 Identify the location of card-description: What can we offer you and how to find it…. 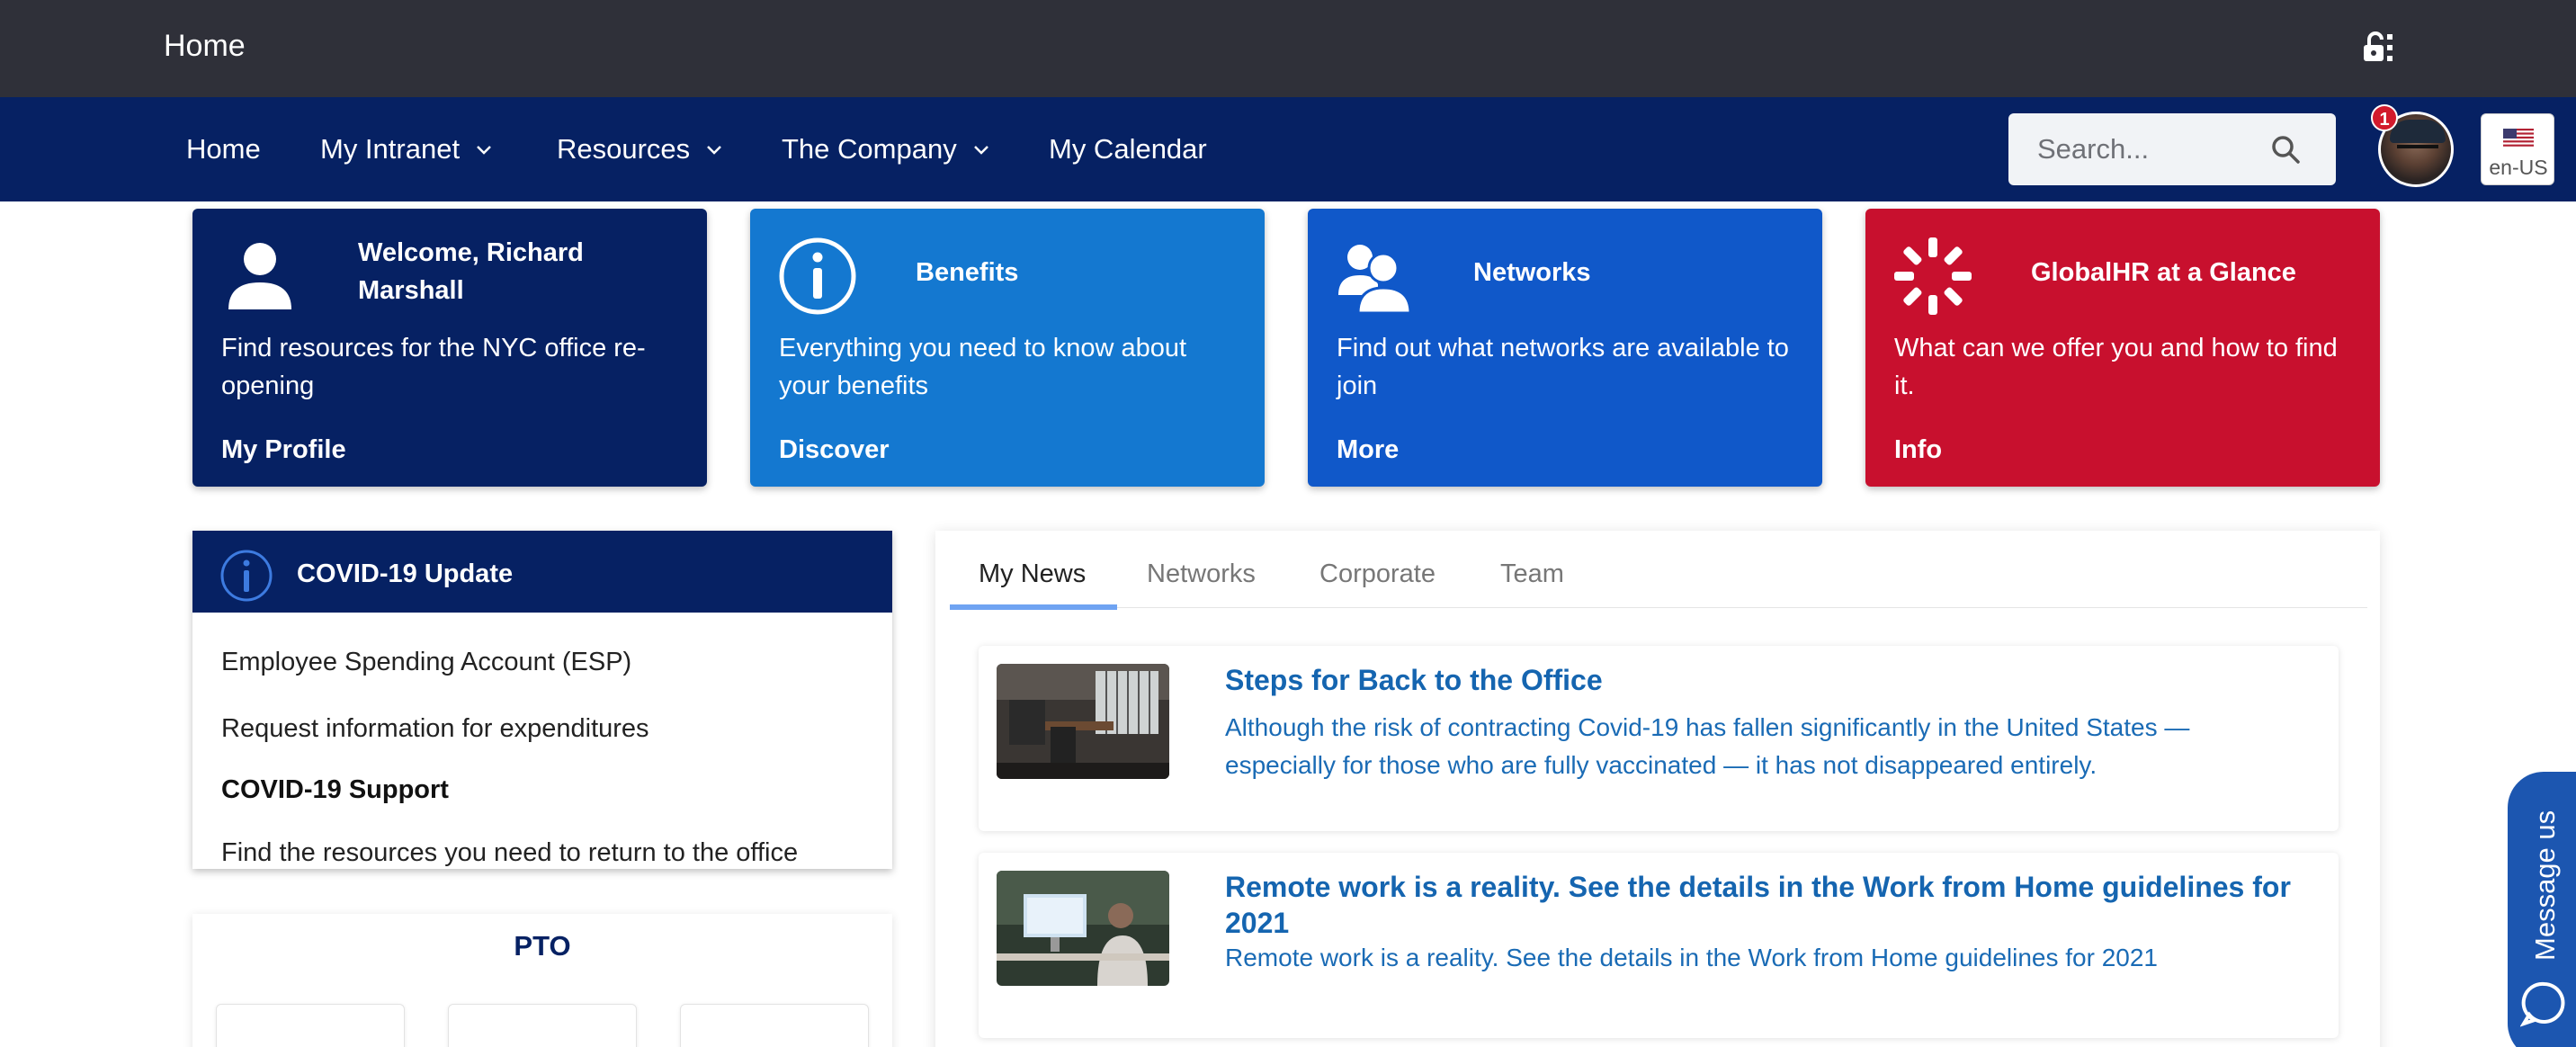
(2116, 367).